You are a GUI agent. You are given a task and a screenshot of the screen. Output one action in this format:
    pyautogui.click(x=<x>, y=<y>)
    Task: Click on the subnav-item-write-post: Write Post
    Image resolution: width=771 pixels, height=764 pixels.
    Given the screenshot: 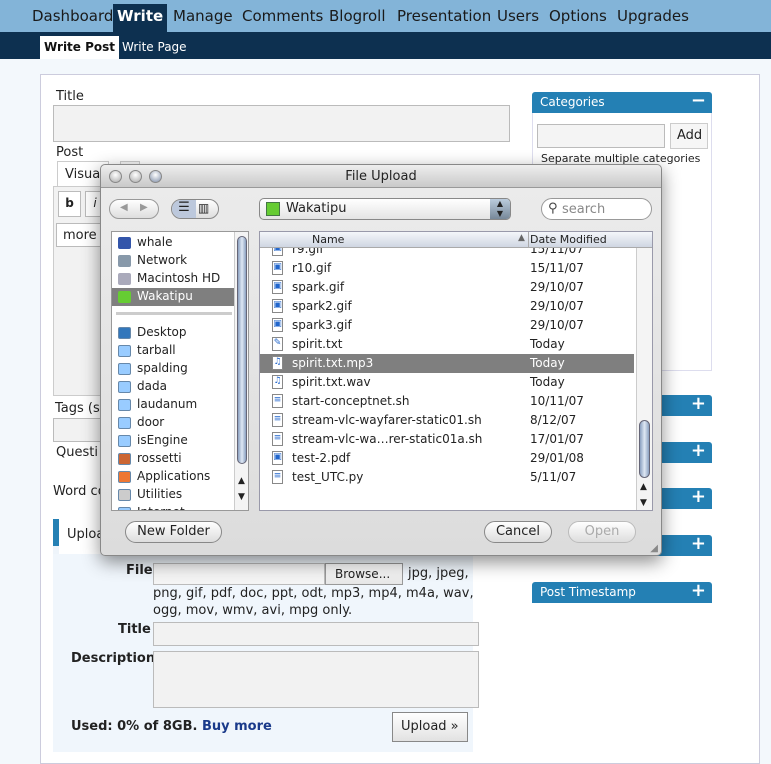 What is the action you would take?
    pyautogui.click(x=80, y=47)
    